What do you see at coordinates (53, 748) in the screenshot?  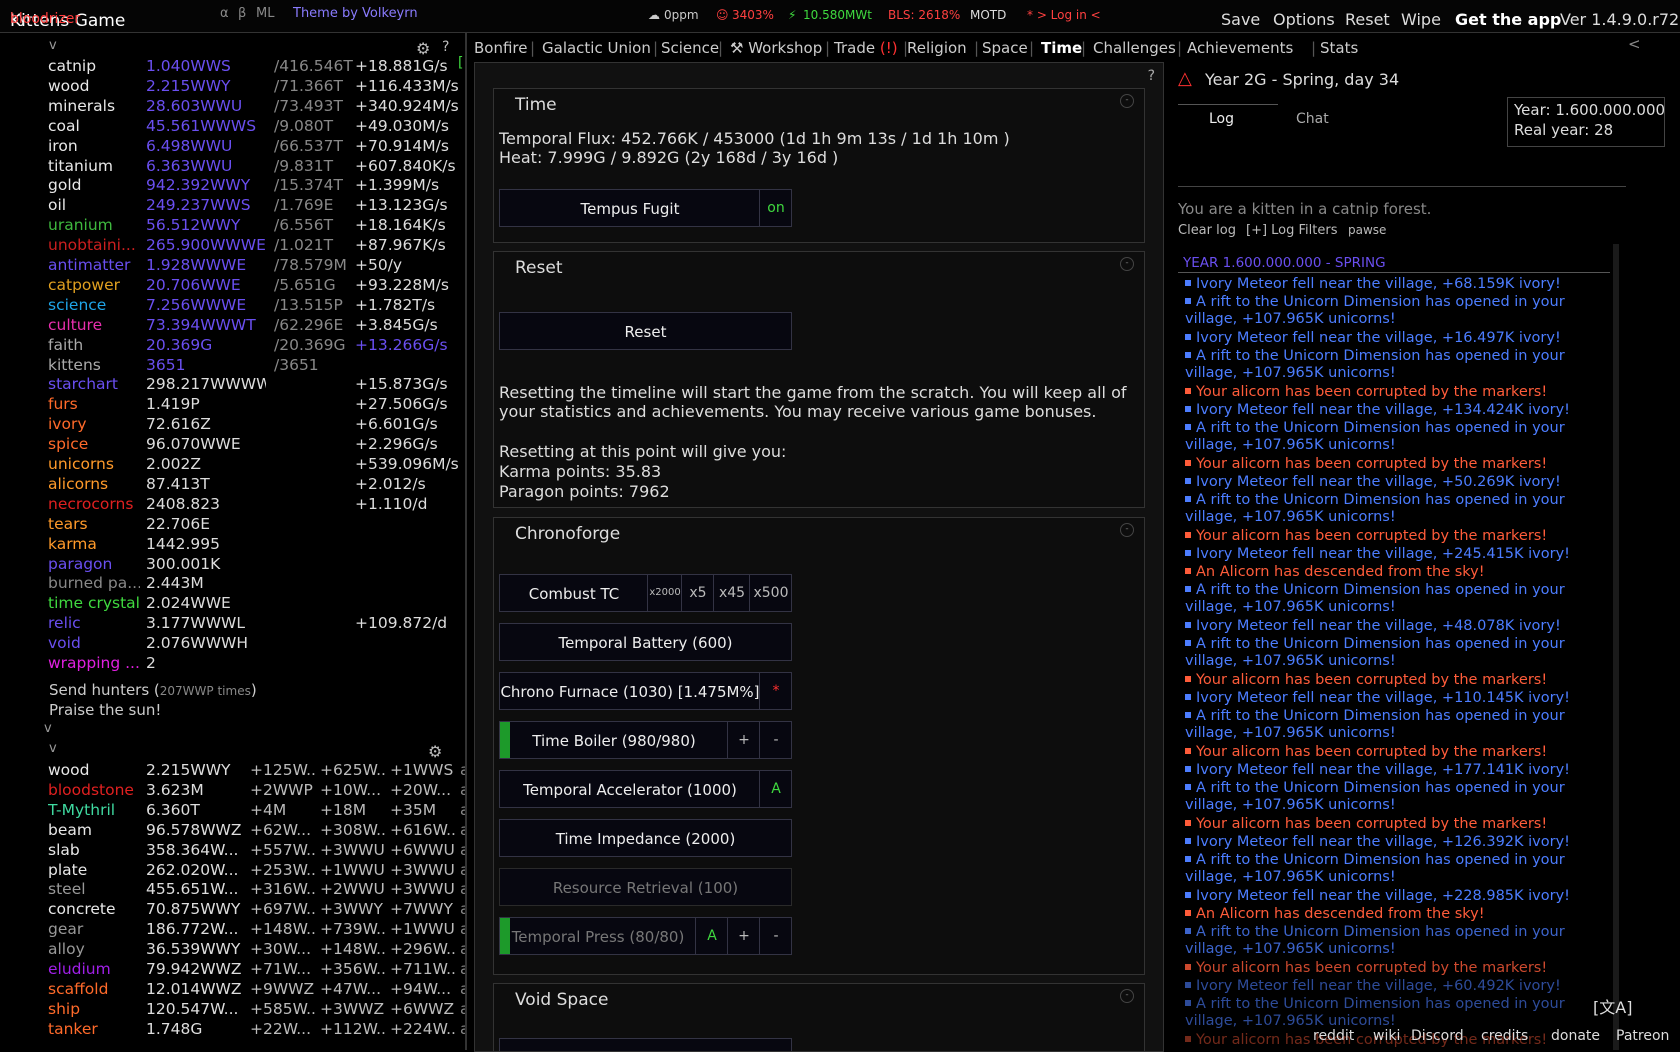 I see `crafts-toggle: v` at bounding box center [53, 748].